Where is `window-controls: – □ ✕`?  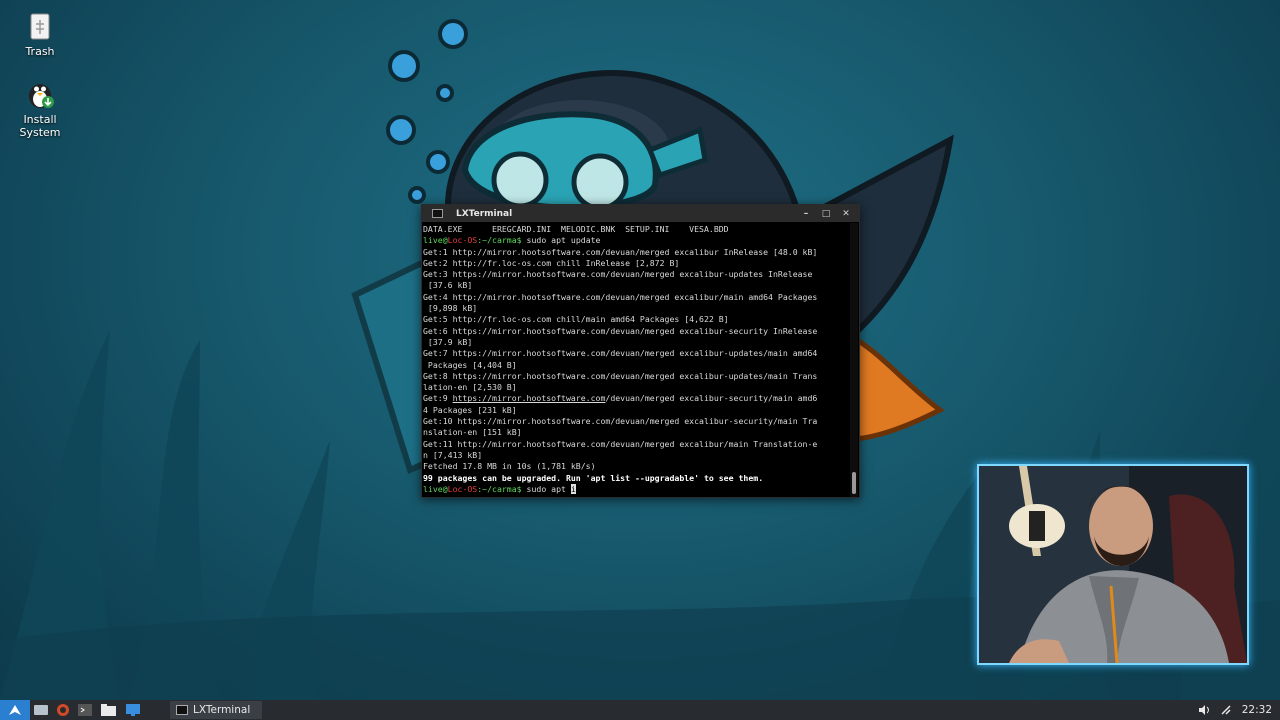
window-controls: – □ ✕ is located at coordinates (826, 213).